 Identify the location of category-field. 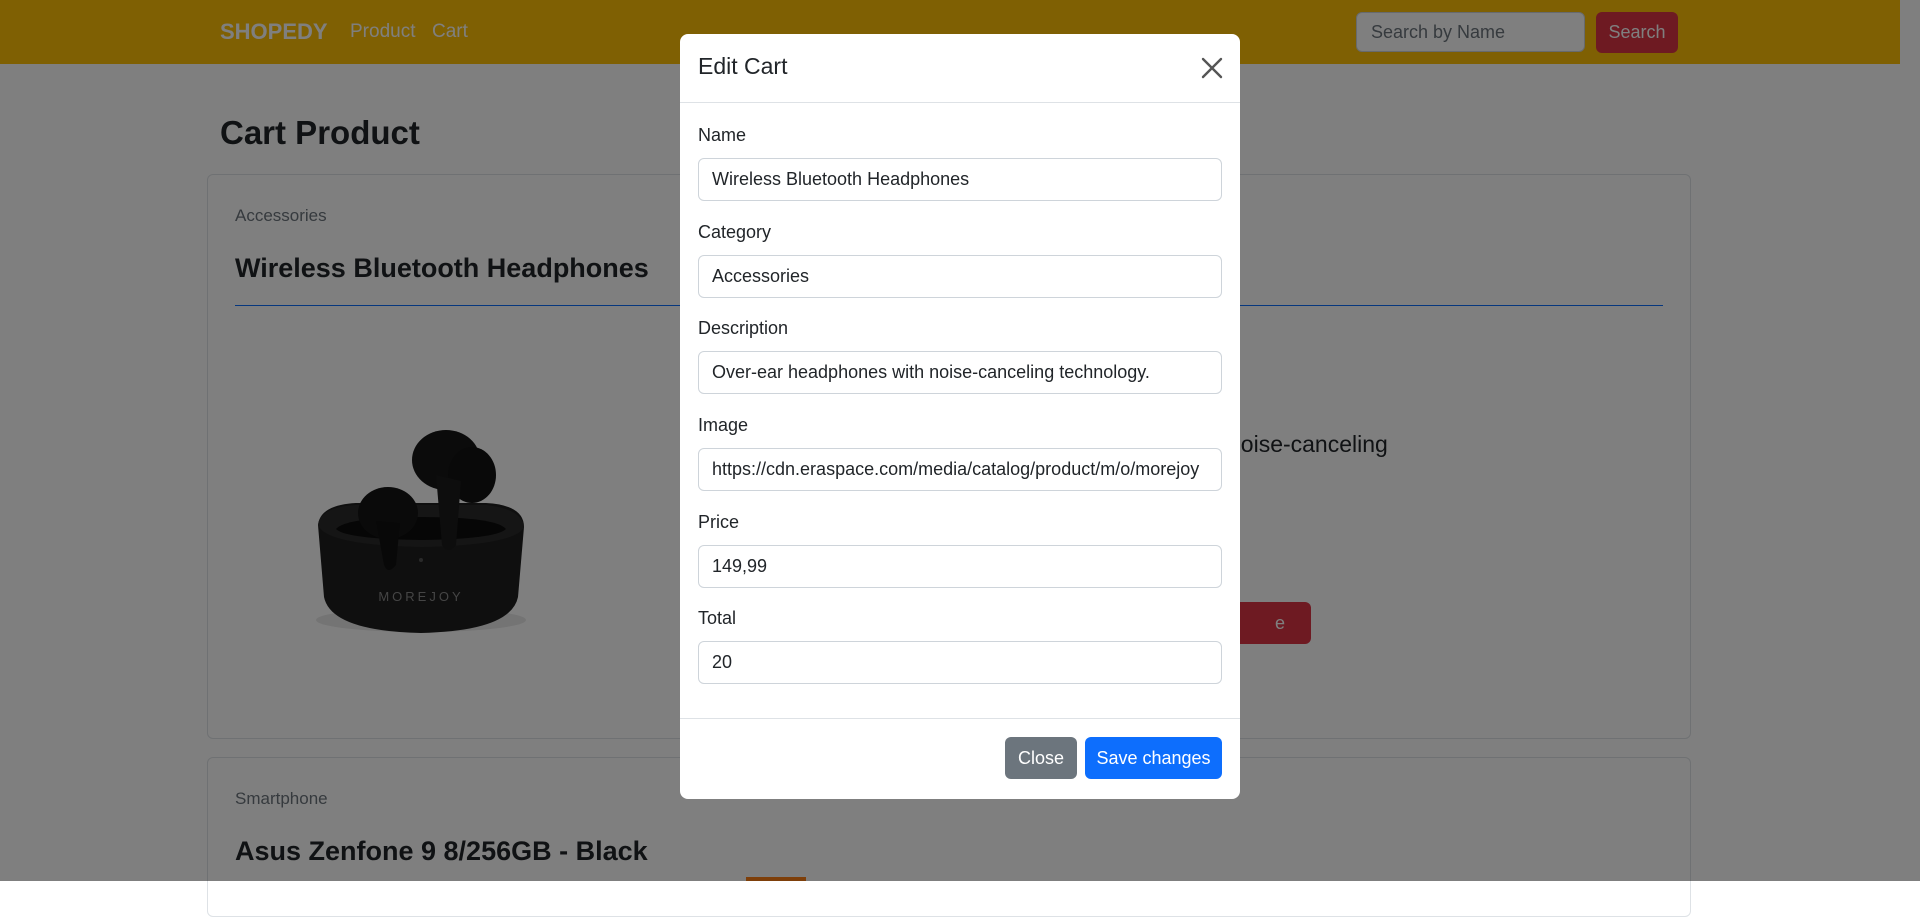
(960, 276).